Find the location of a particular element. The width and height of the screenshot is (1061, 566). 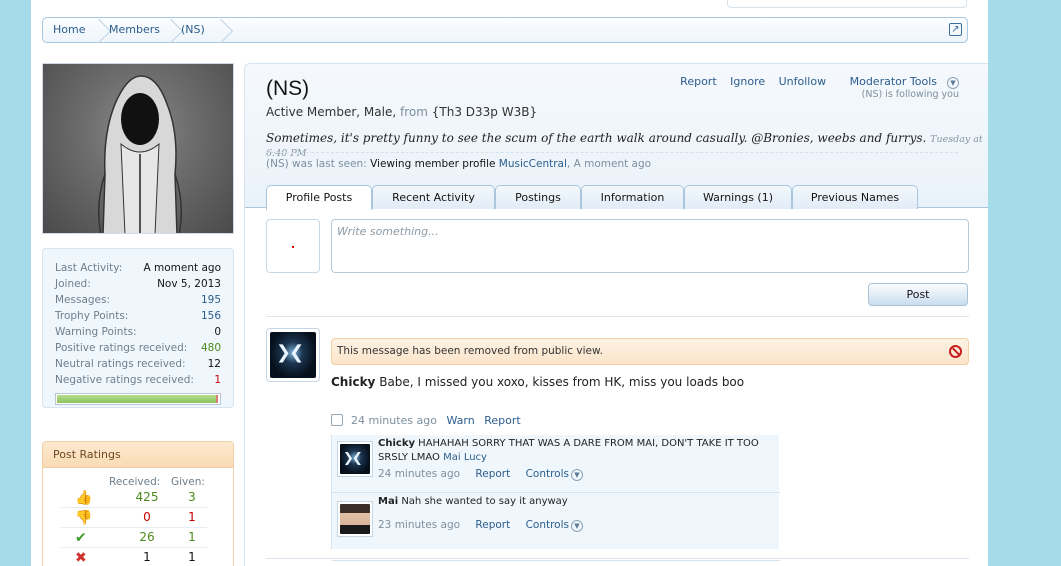

stat-row: Trophy Points: 156 is located at coordinates (138, 318).